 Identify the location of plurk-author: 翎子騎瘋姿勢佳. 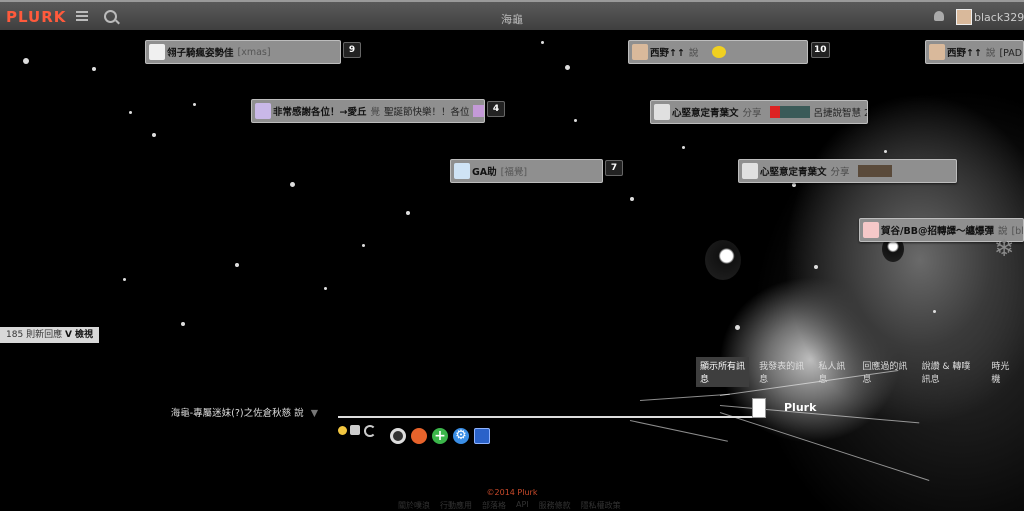
(200, 53).